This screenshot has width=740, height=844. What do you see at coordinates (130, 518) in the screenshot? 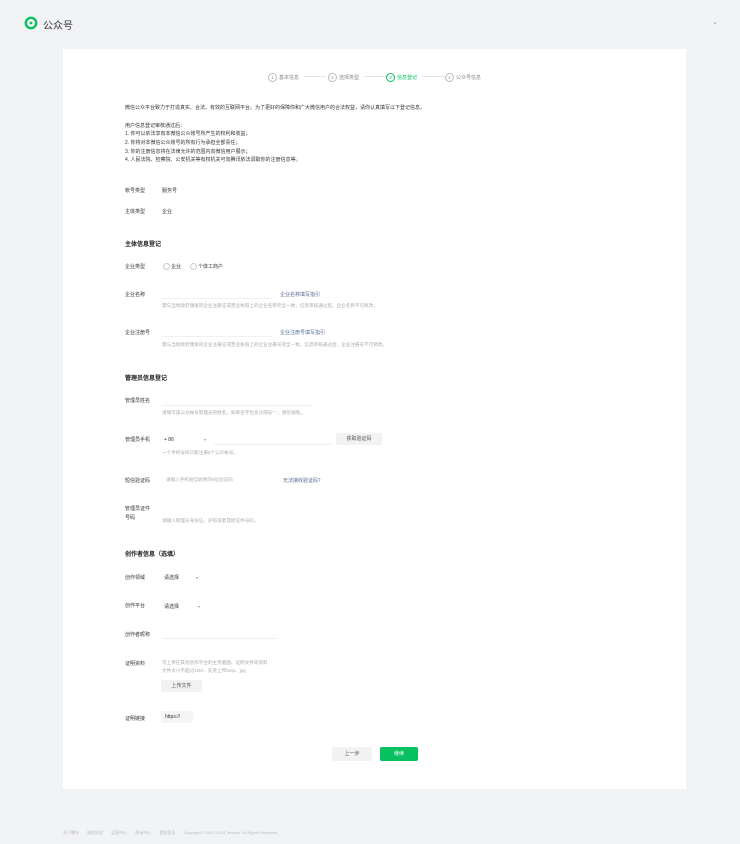
I see `admin-id-label-line2: 号码` at bounding box center [130, 518].